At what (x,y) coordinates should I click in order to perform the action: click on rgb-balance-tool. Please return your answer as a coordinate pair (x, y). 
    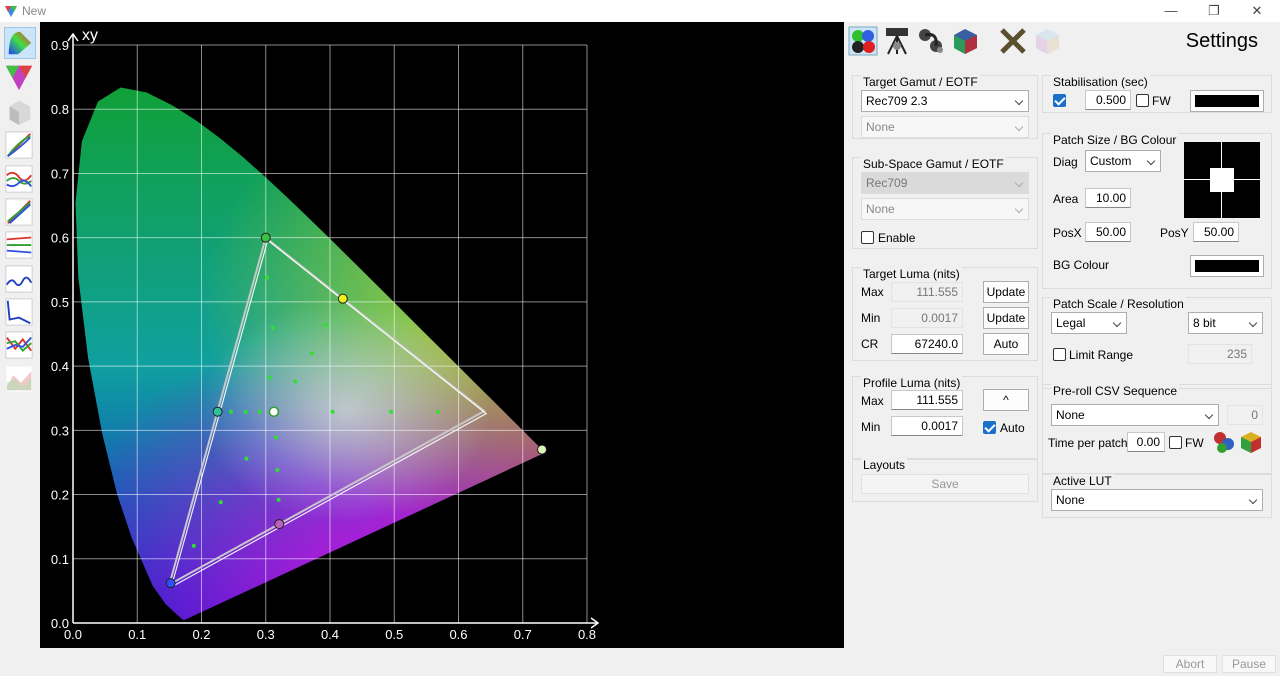
    Looking at the image, I should click on (20, 180).